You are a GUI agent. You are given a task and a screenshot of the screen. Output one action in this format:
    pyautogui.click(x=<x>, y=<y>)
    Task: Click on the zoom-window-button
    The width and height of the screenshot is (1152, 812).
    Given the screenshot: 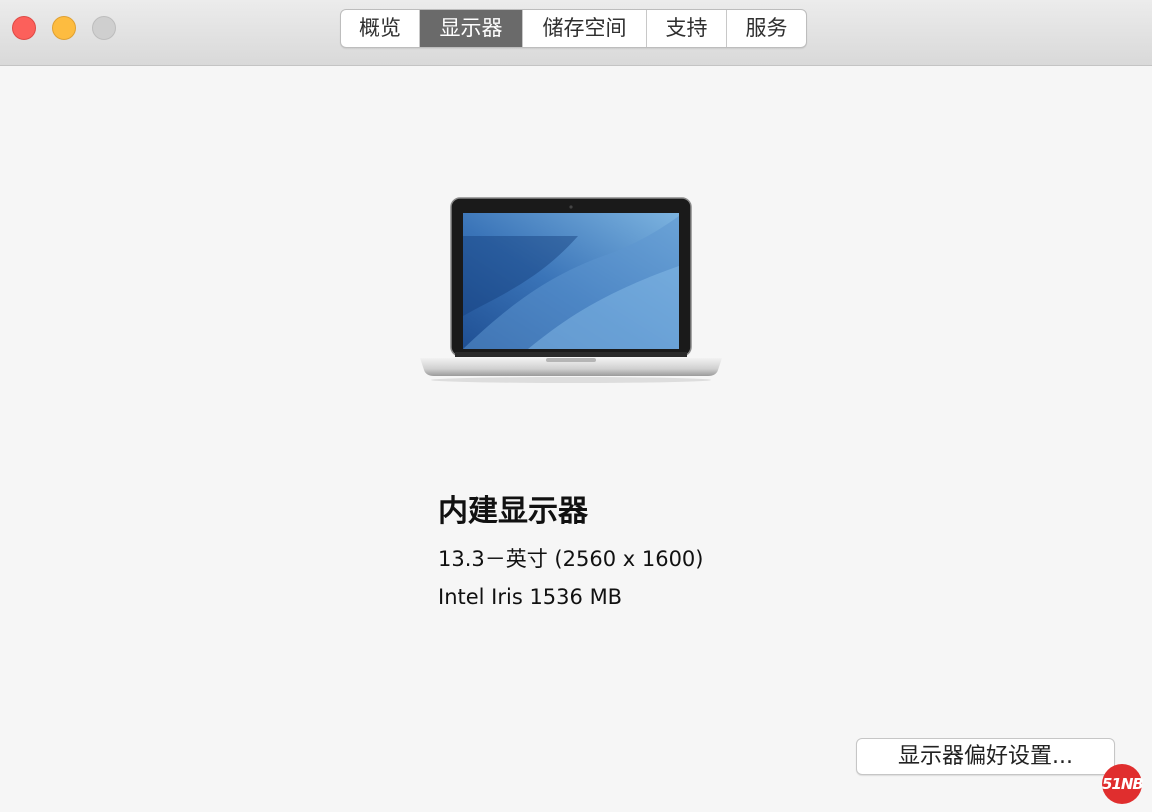 What is the action you would take?
    pyautogui.click(x=104, y=28)
    